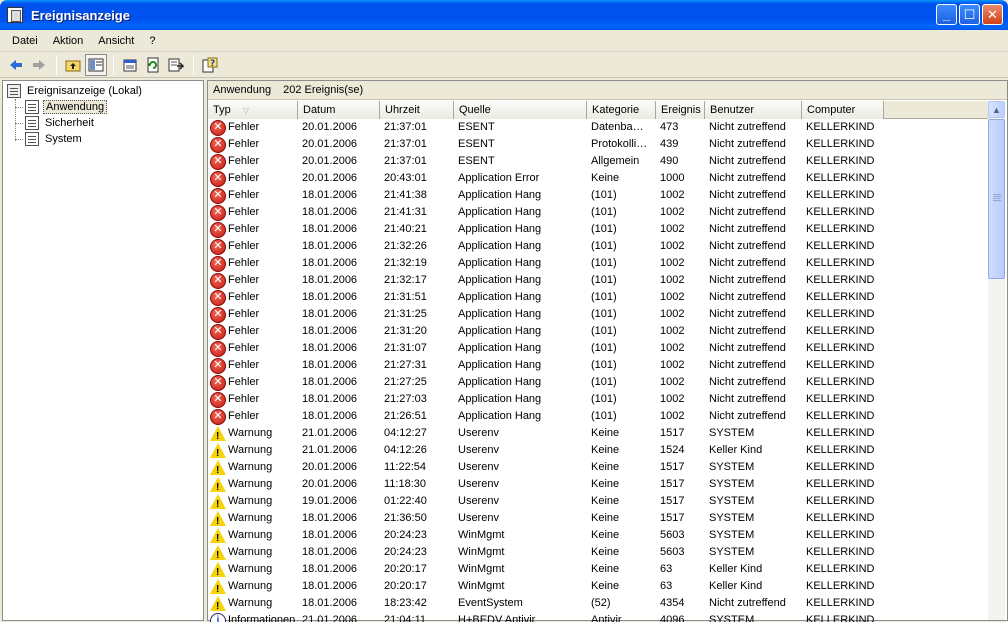 Image resolution: width=1008 pixels, height=622 pixels. Describe the element at coordinates (680, 416) in the screenshot. I see `cell-ereignis: 1002` at that location.